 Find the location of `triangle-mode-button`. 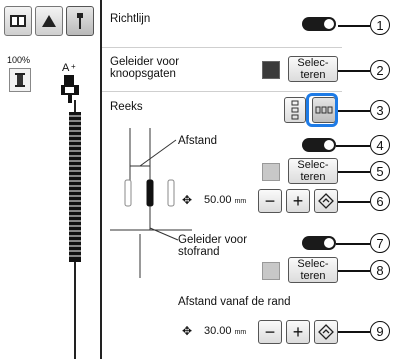

triangle-mode-button is located at coordinates (49, 21).